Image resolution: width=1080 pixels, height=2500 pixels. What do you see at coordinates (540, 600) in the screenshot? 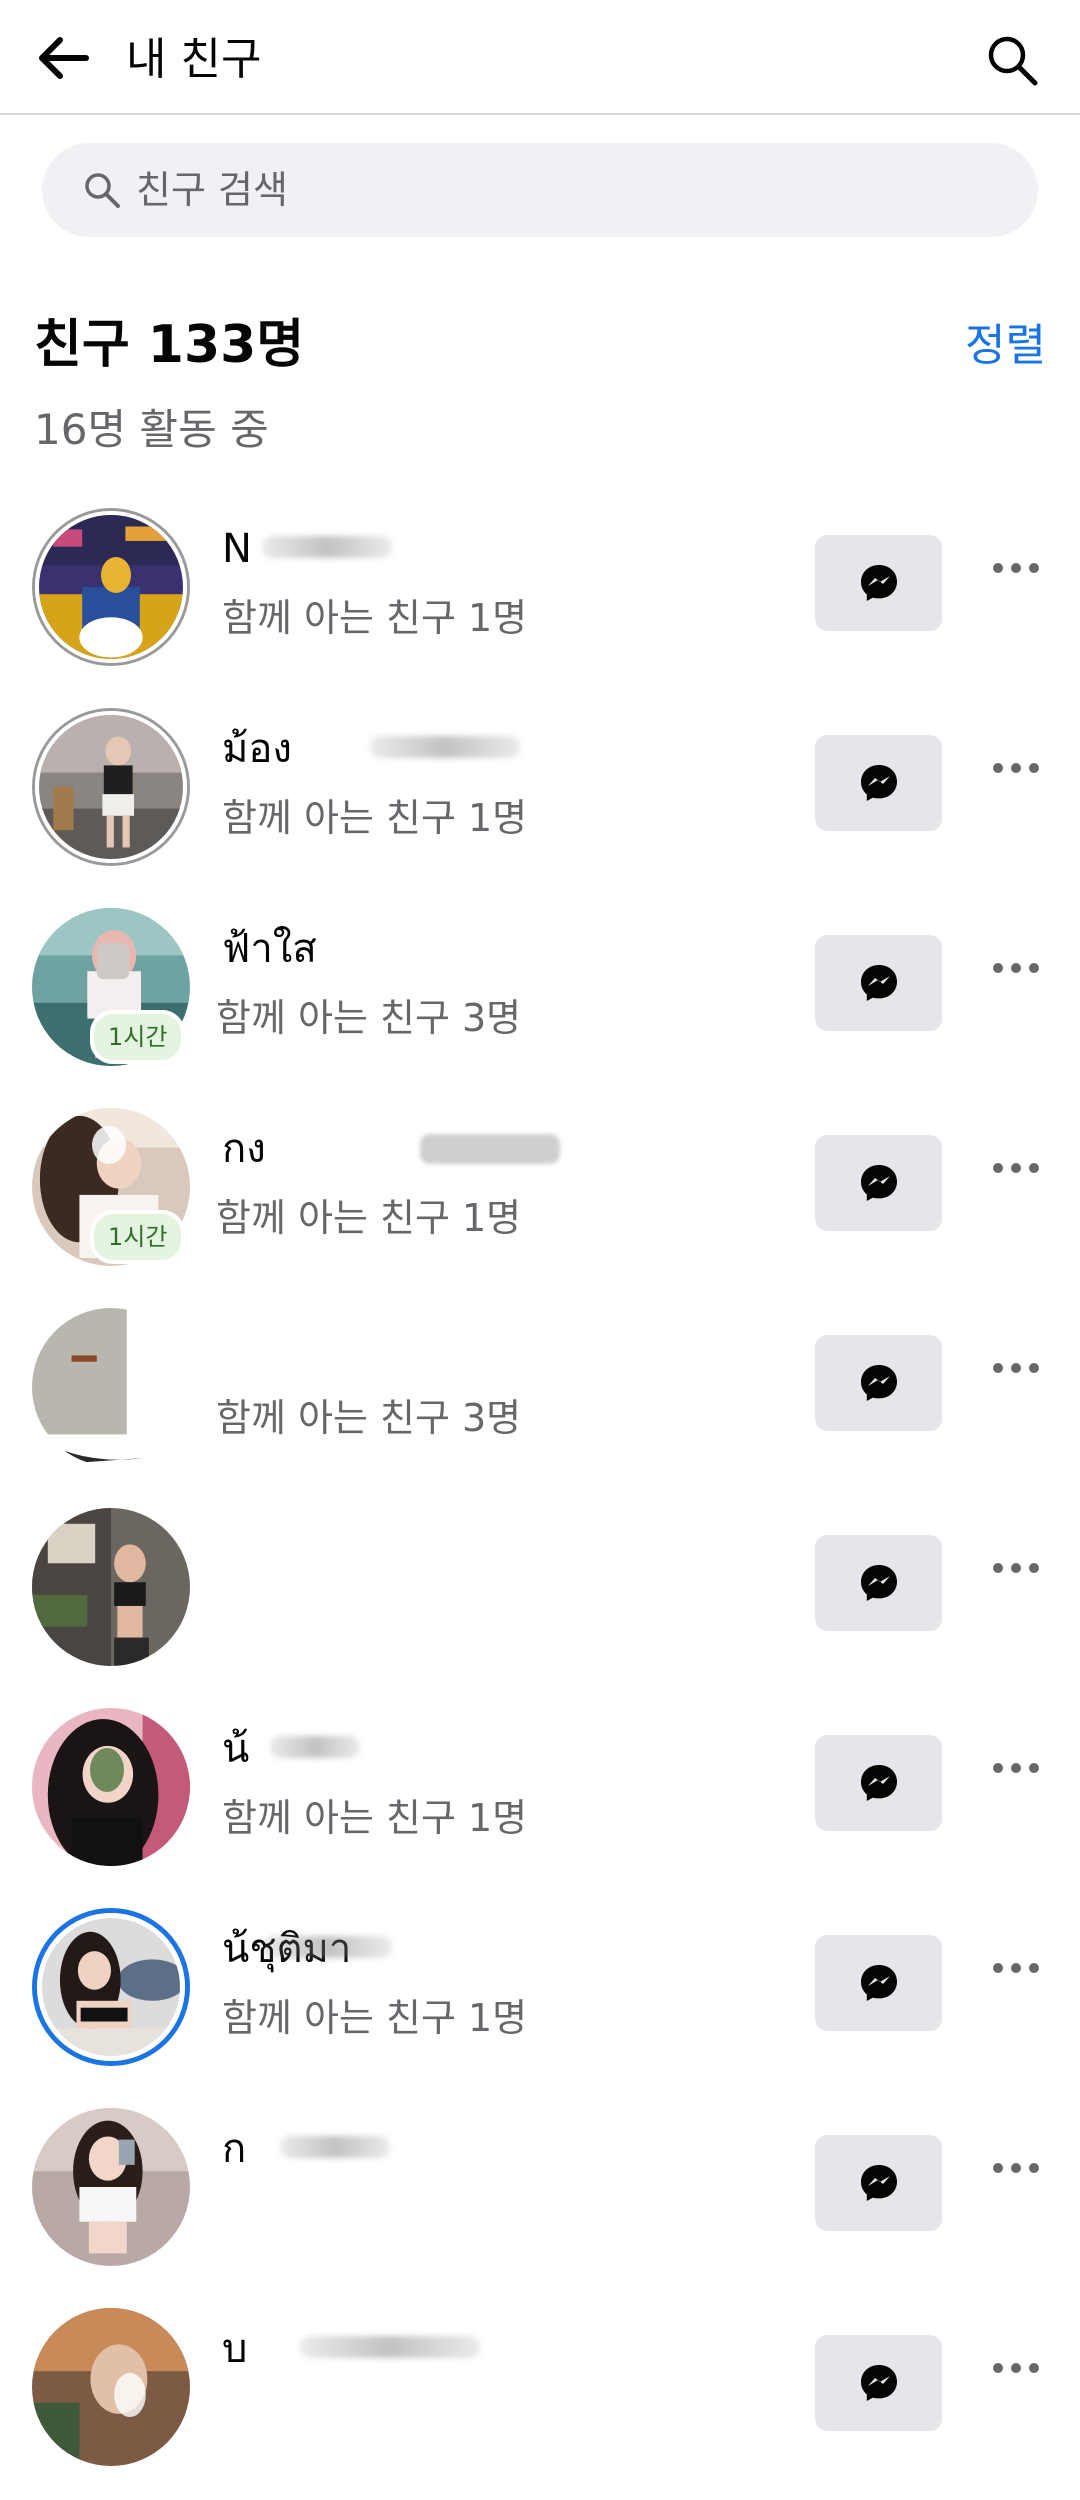
I see `friend-row: N 함께 아는 친구 1명` at bounding box center [540, 600].